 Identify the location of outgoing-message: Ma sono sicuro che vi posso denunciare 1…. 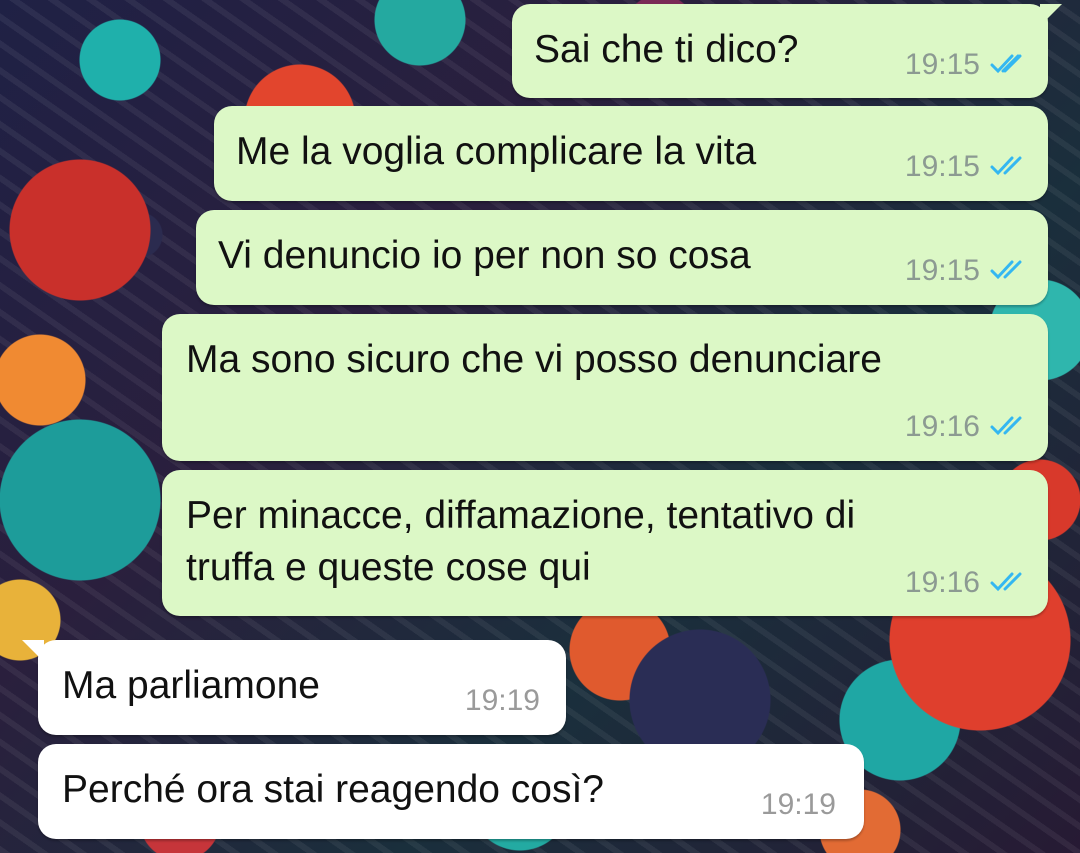
(605, 387).